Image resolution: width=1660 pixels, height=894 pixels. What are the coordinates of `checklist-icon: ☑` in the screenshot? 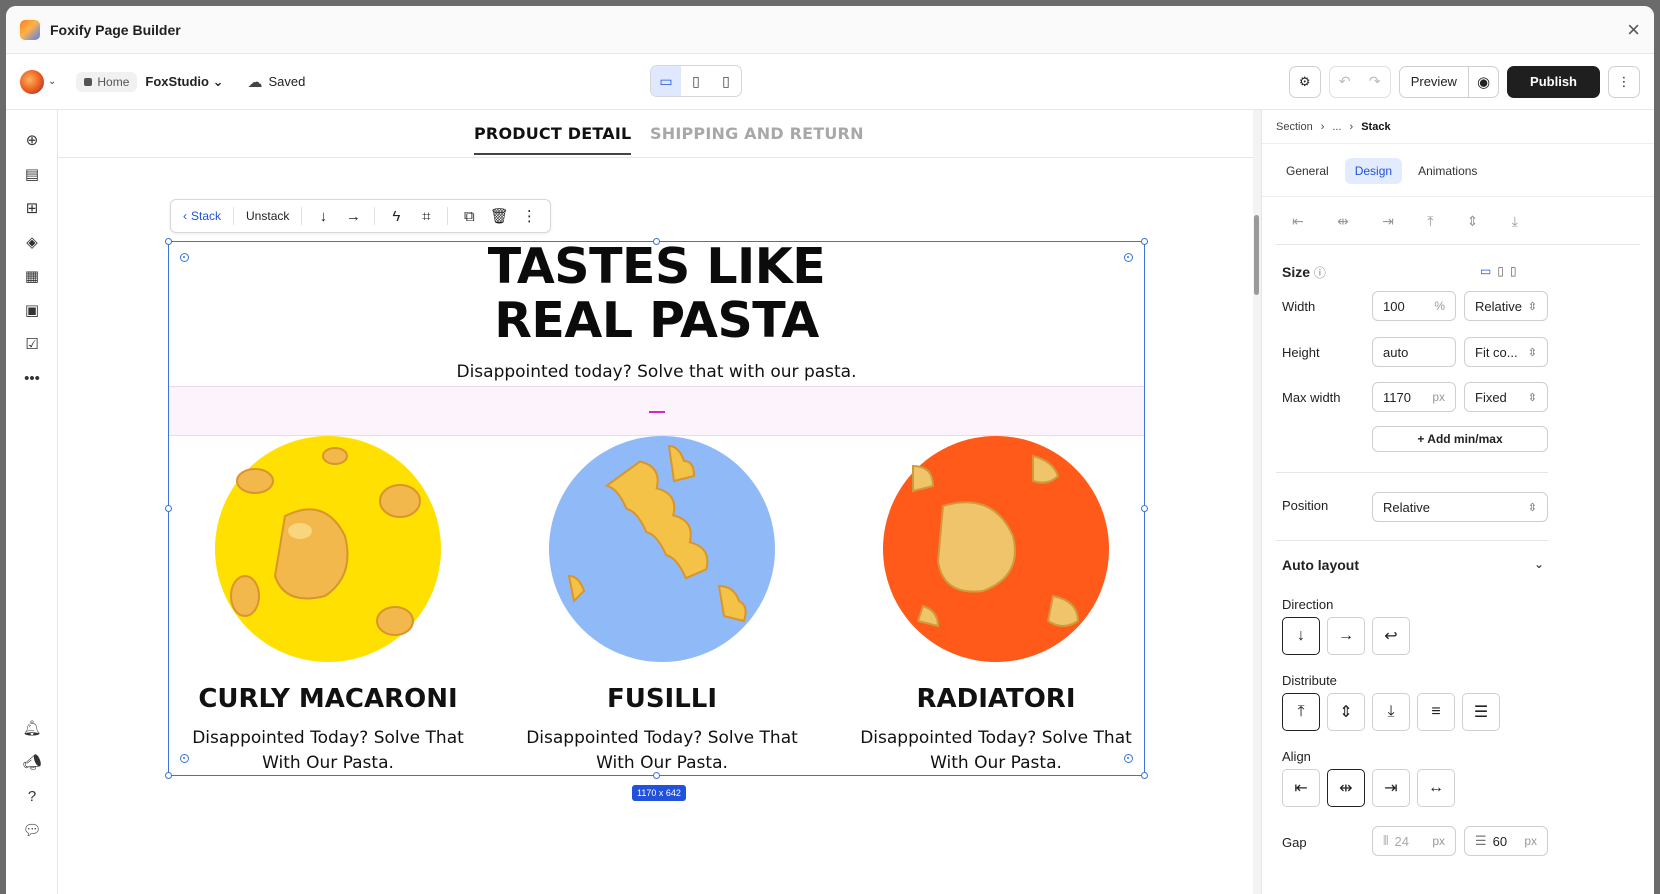 It's located at (32, 344).